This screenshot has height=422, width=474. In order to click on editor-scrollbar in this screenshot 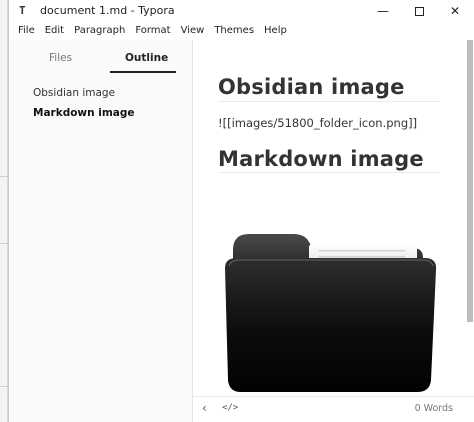, I will do `click(469, 218)`.